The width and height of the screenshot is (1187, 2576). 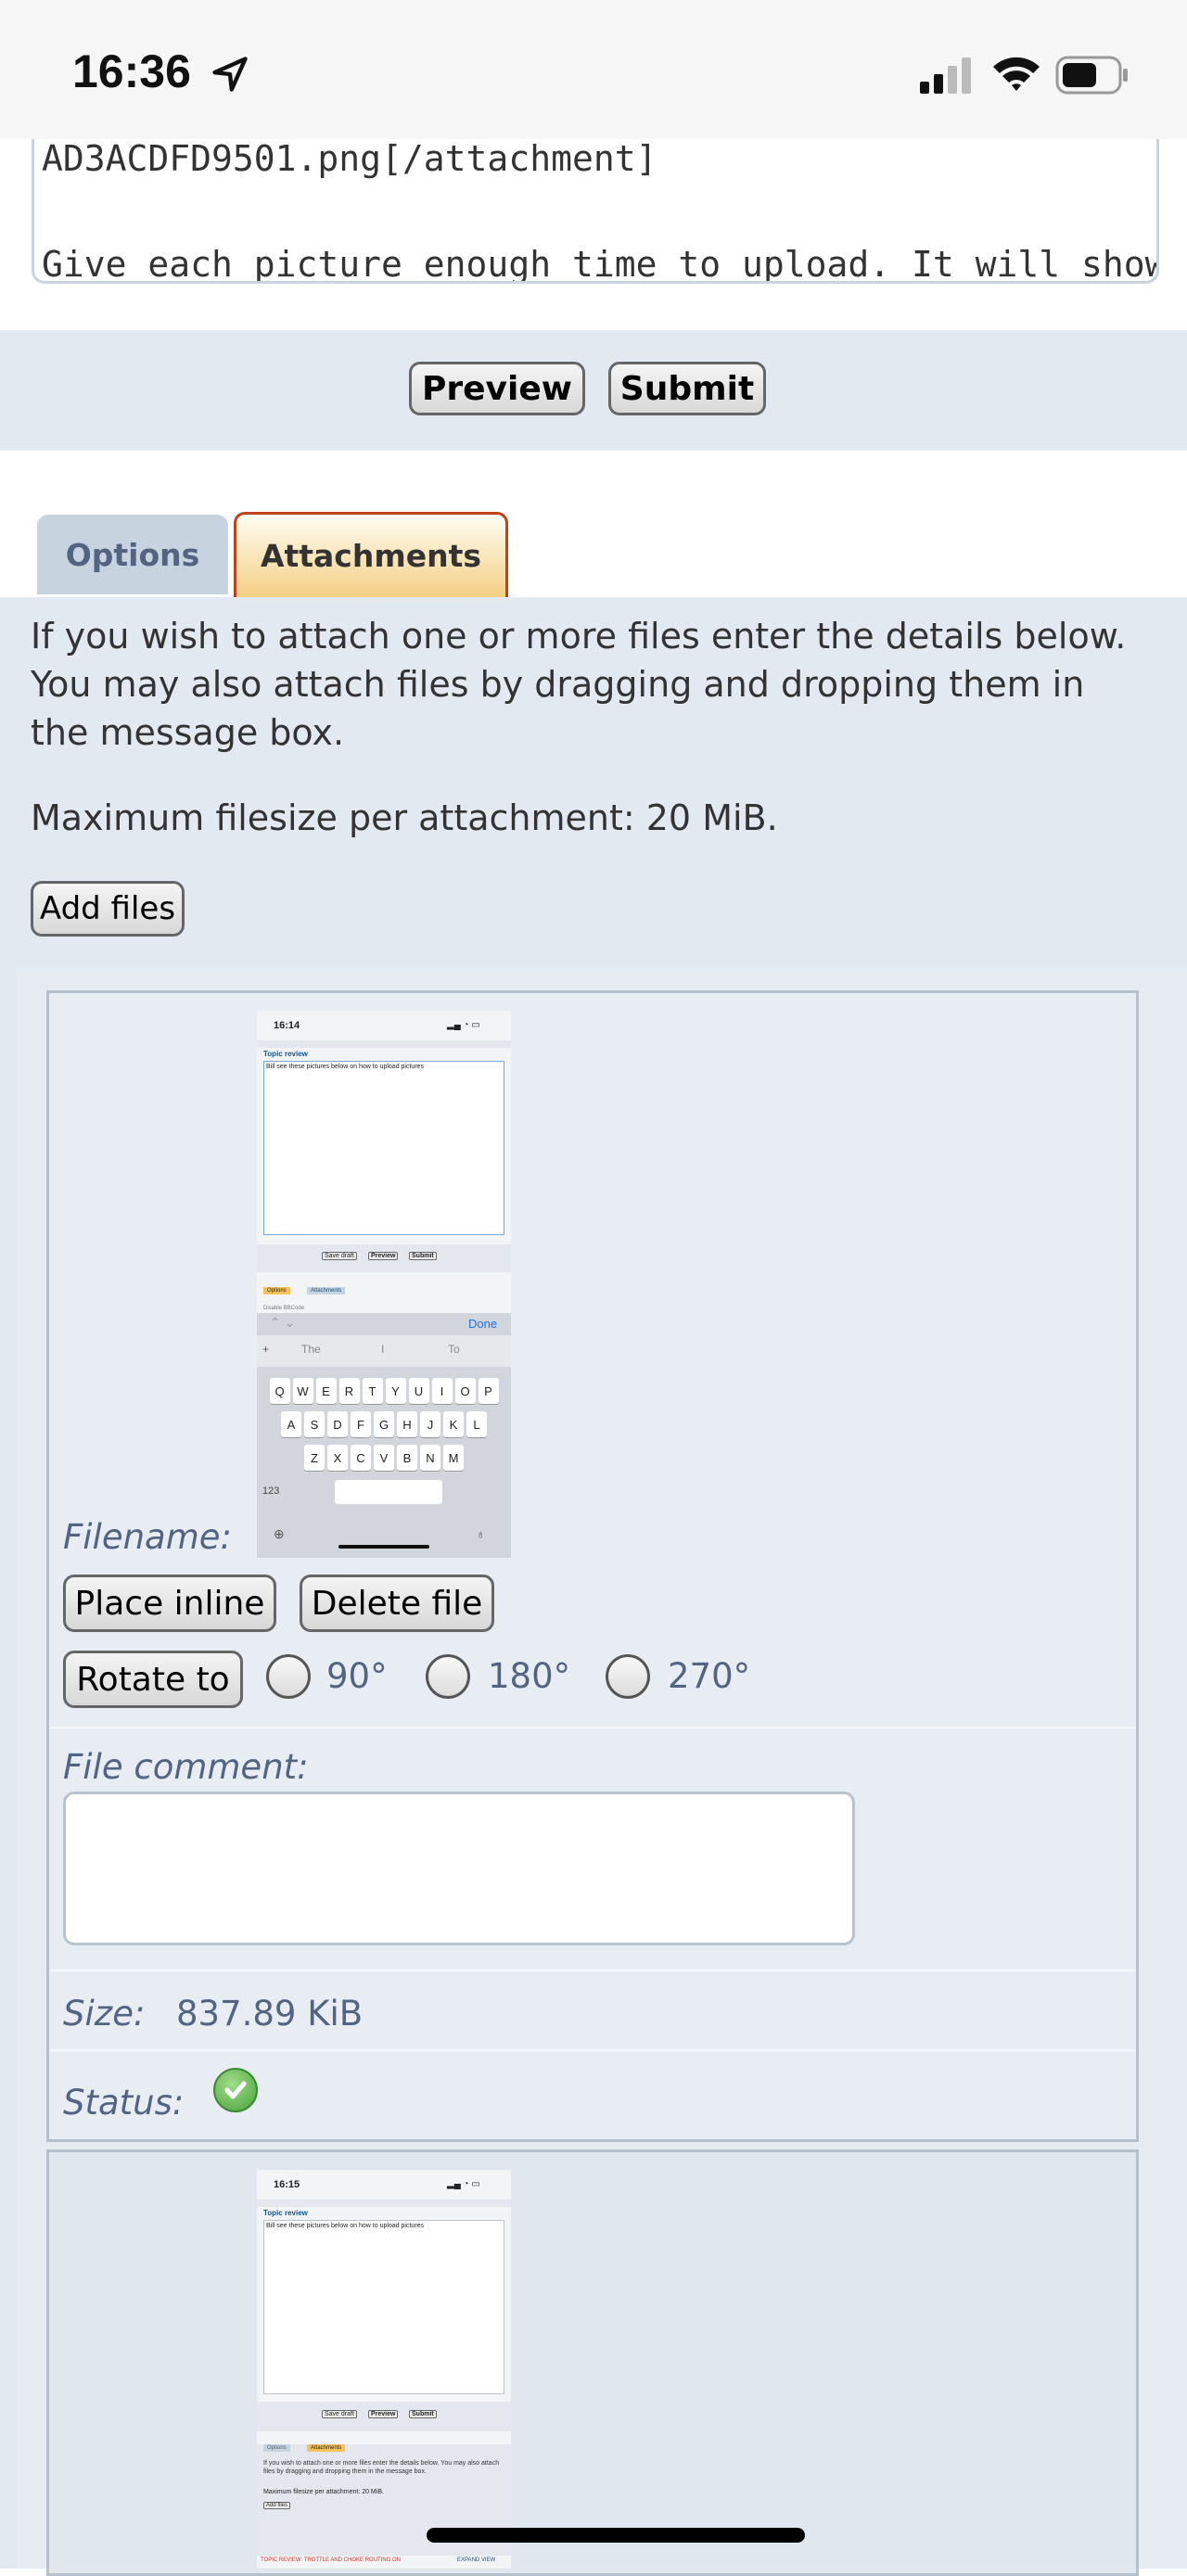 I want to click on thumb-plus: +, so click(x=266, y=1350).